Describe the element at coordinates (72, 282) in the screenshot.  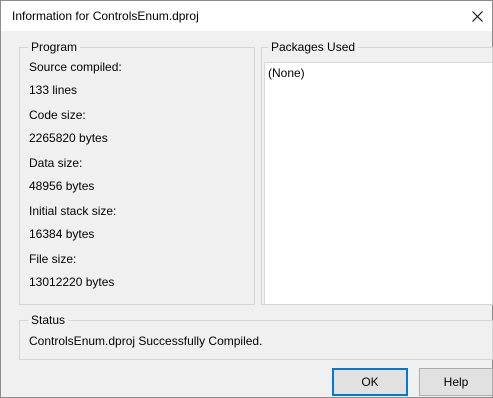
I see `file-size-value: 13012220 bytes` at that location.